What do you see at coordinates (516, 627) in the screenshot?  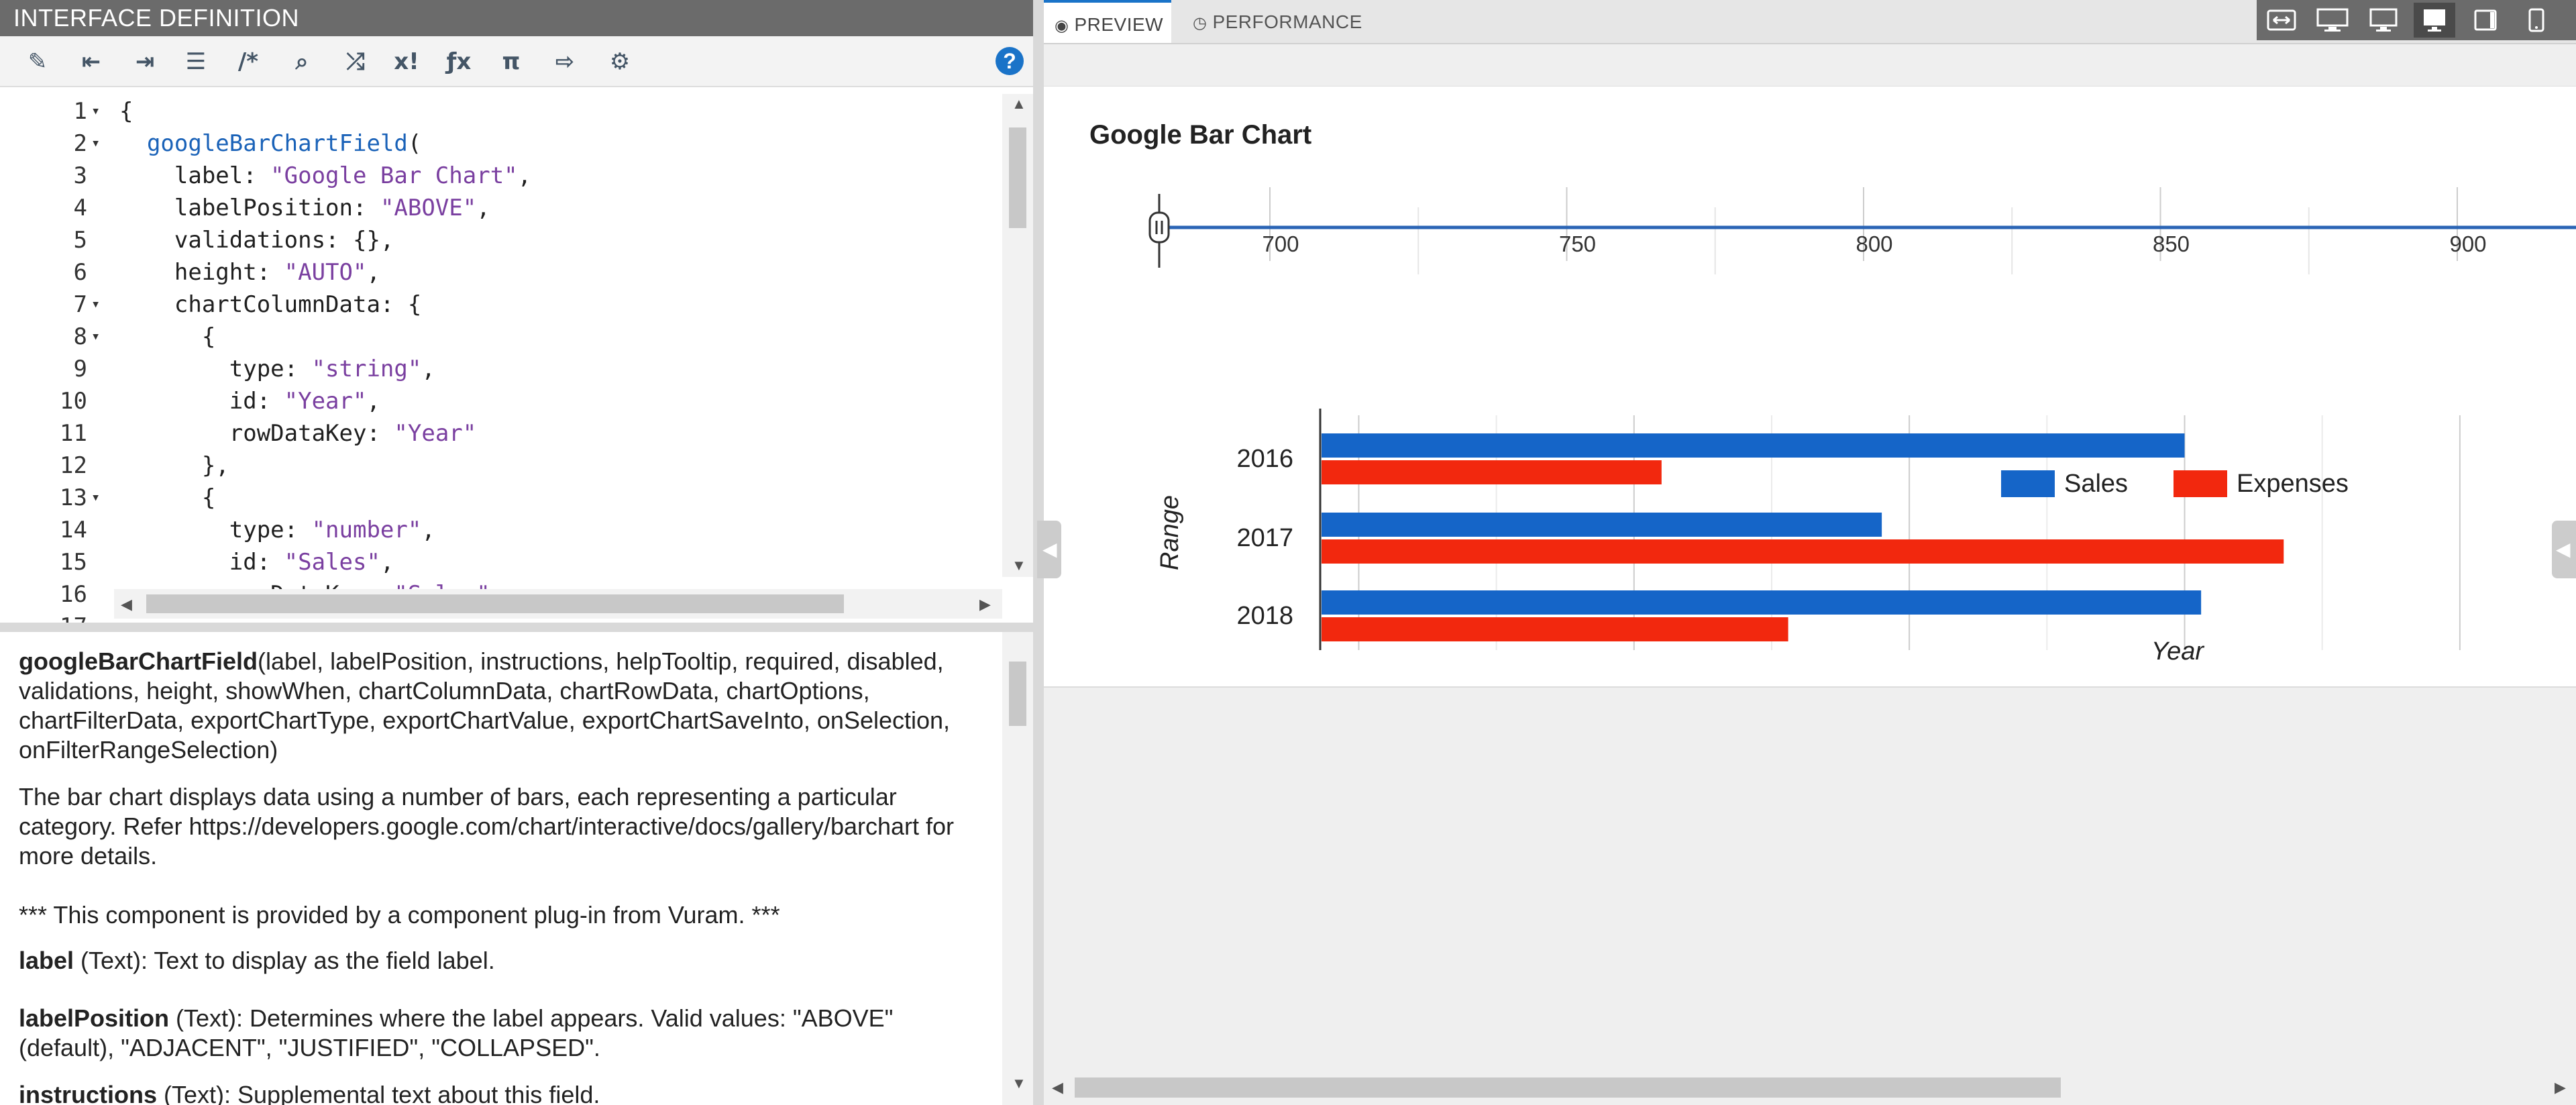 I see `editor-doc-splitter` at bounding box center [516, 627].